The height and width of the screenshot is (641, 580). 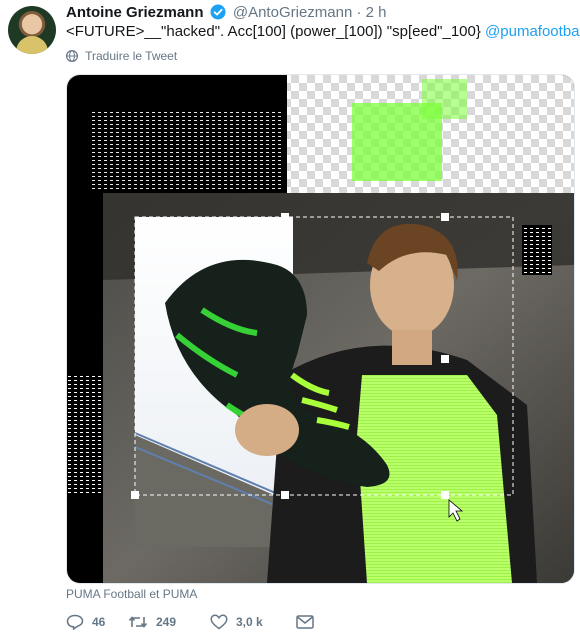 What do you see at coordinates (249, 622) in the screenshot?
I see `like-count: 3,0 k` at bounding box center [249, 622].